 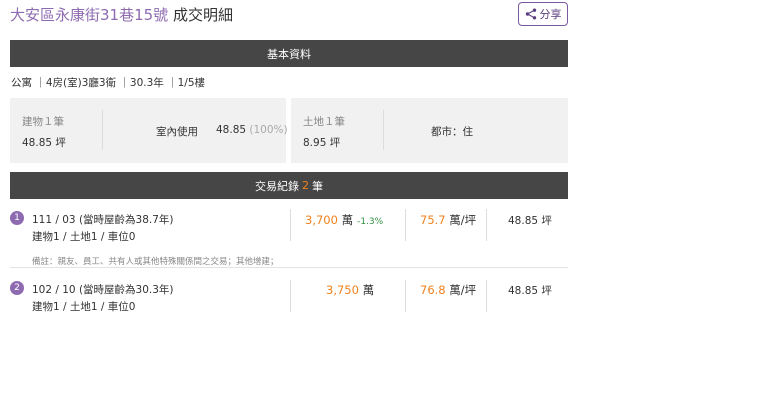 I want to click on record-date: 102 / 10 (當時屋齡為30.3年), so click(x=103, y=290).